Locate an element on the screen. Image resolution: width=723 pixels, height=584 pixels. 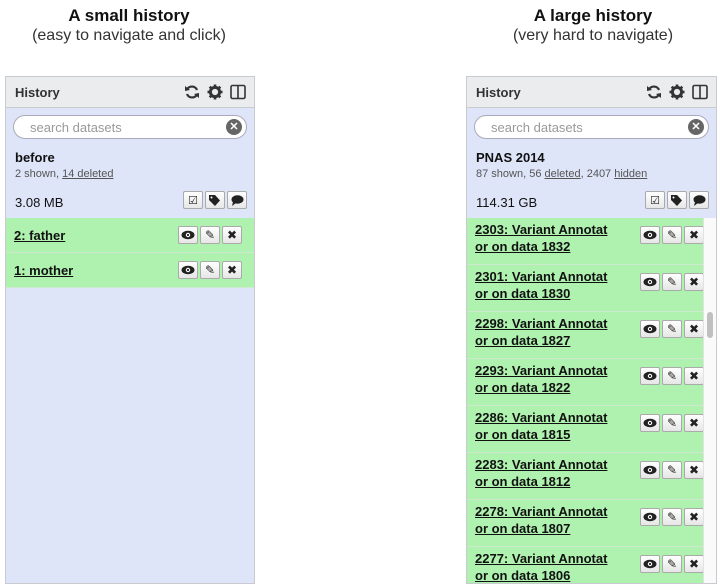
dataset-title: 2283: Variant Annotat or on data 1812 is located at coordinates (545, 473).